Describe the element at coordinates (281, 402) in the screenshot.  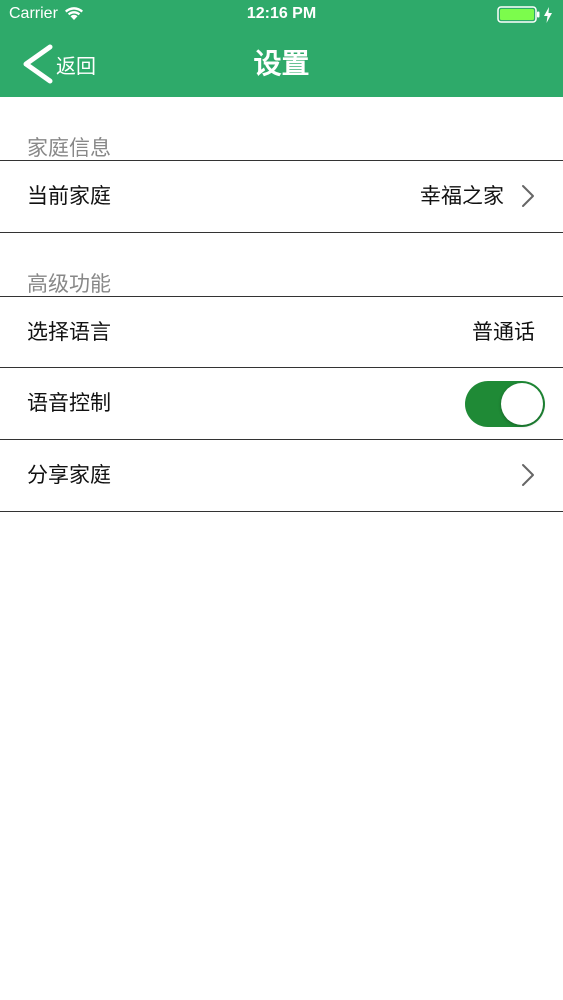
I see `row-voice-control: 语音控制` at that location.